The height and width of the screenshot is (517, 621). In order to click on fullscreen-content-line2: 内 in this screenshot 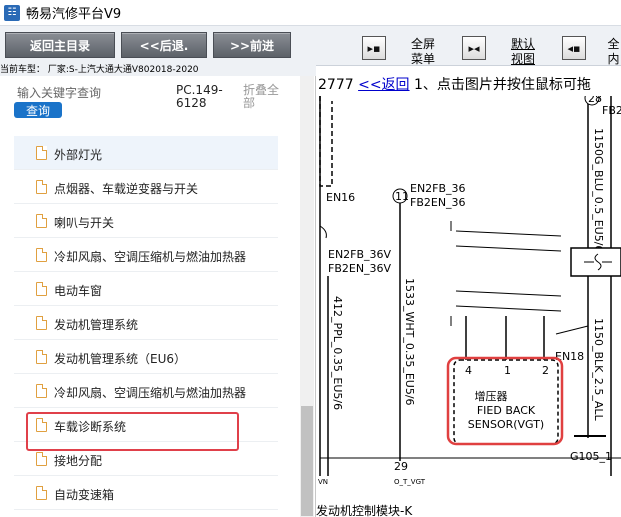, I will do `click(613, 59)`.